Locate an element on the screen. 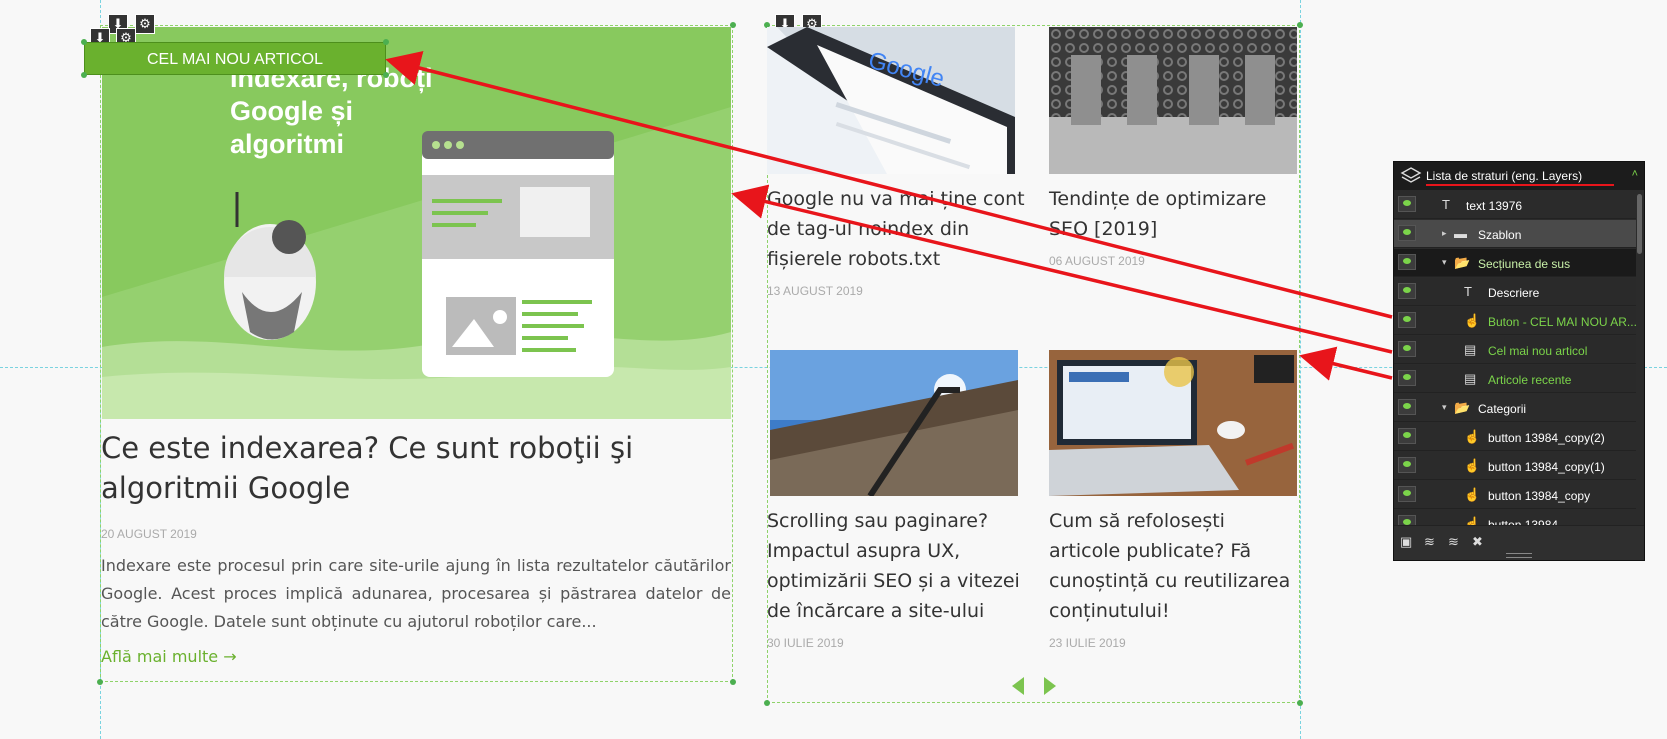  layer-row: Ttext 13976 is located at coordinates (1515, 205).